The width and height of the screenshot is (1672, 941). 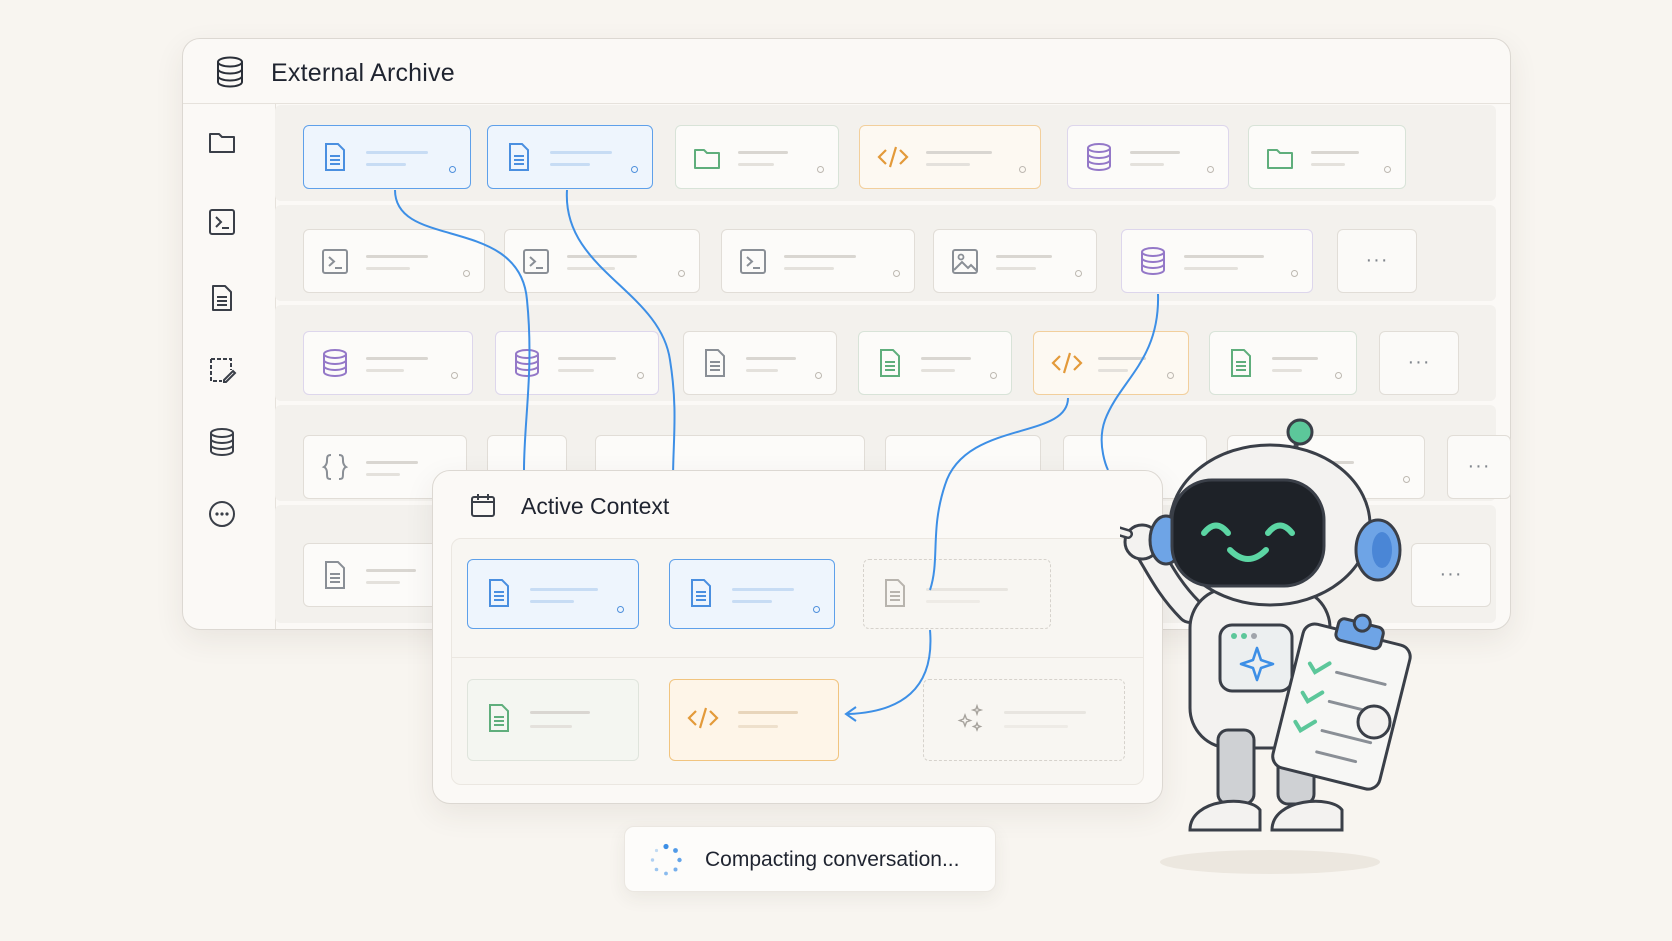 I want to click on context-title: Active Context, so click(x=595, y=506).